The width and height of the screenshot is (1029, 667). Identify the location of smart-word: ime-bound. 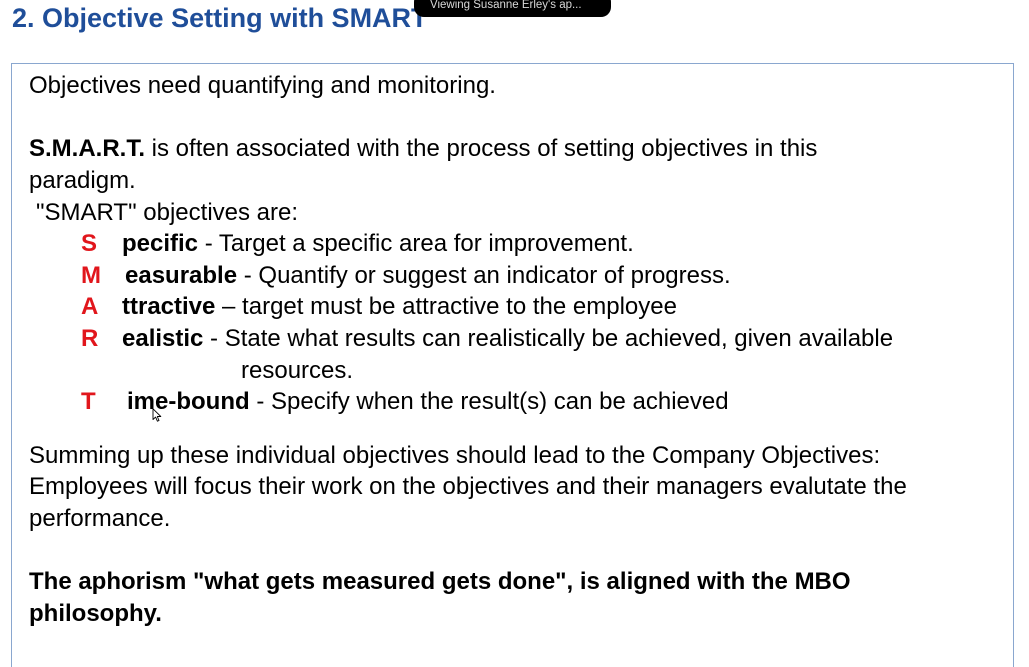
(188, 401).